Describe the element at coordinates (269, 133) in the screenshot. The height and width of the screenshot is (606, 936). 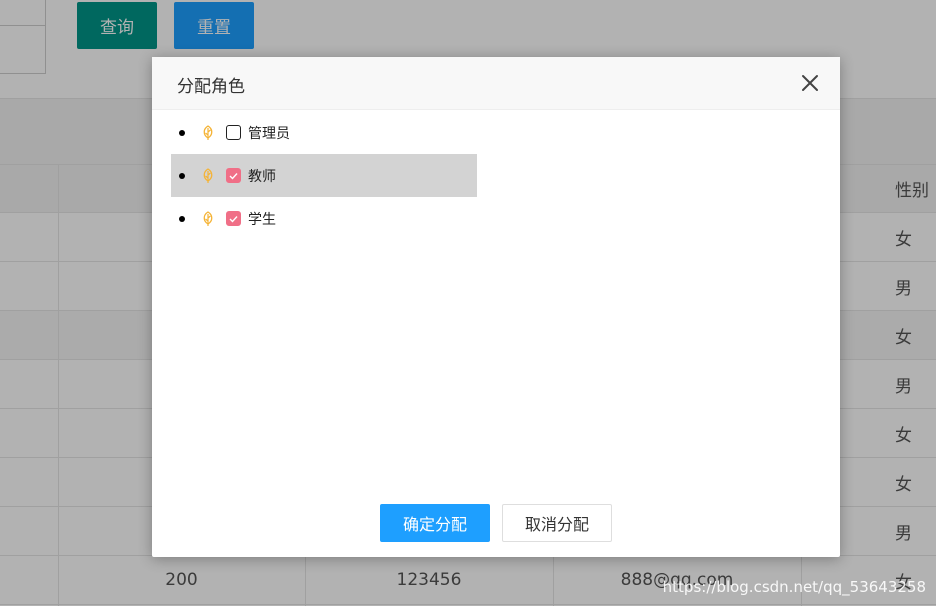
I see `role-label: 管理员` at that location.